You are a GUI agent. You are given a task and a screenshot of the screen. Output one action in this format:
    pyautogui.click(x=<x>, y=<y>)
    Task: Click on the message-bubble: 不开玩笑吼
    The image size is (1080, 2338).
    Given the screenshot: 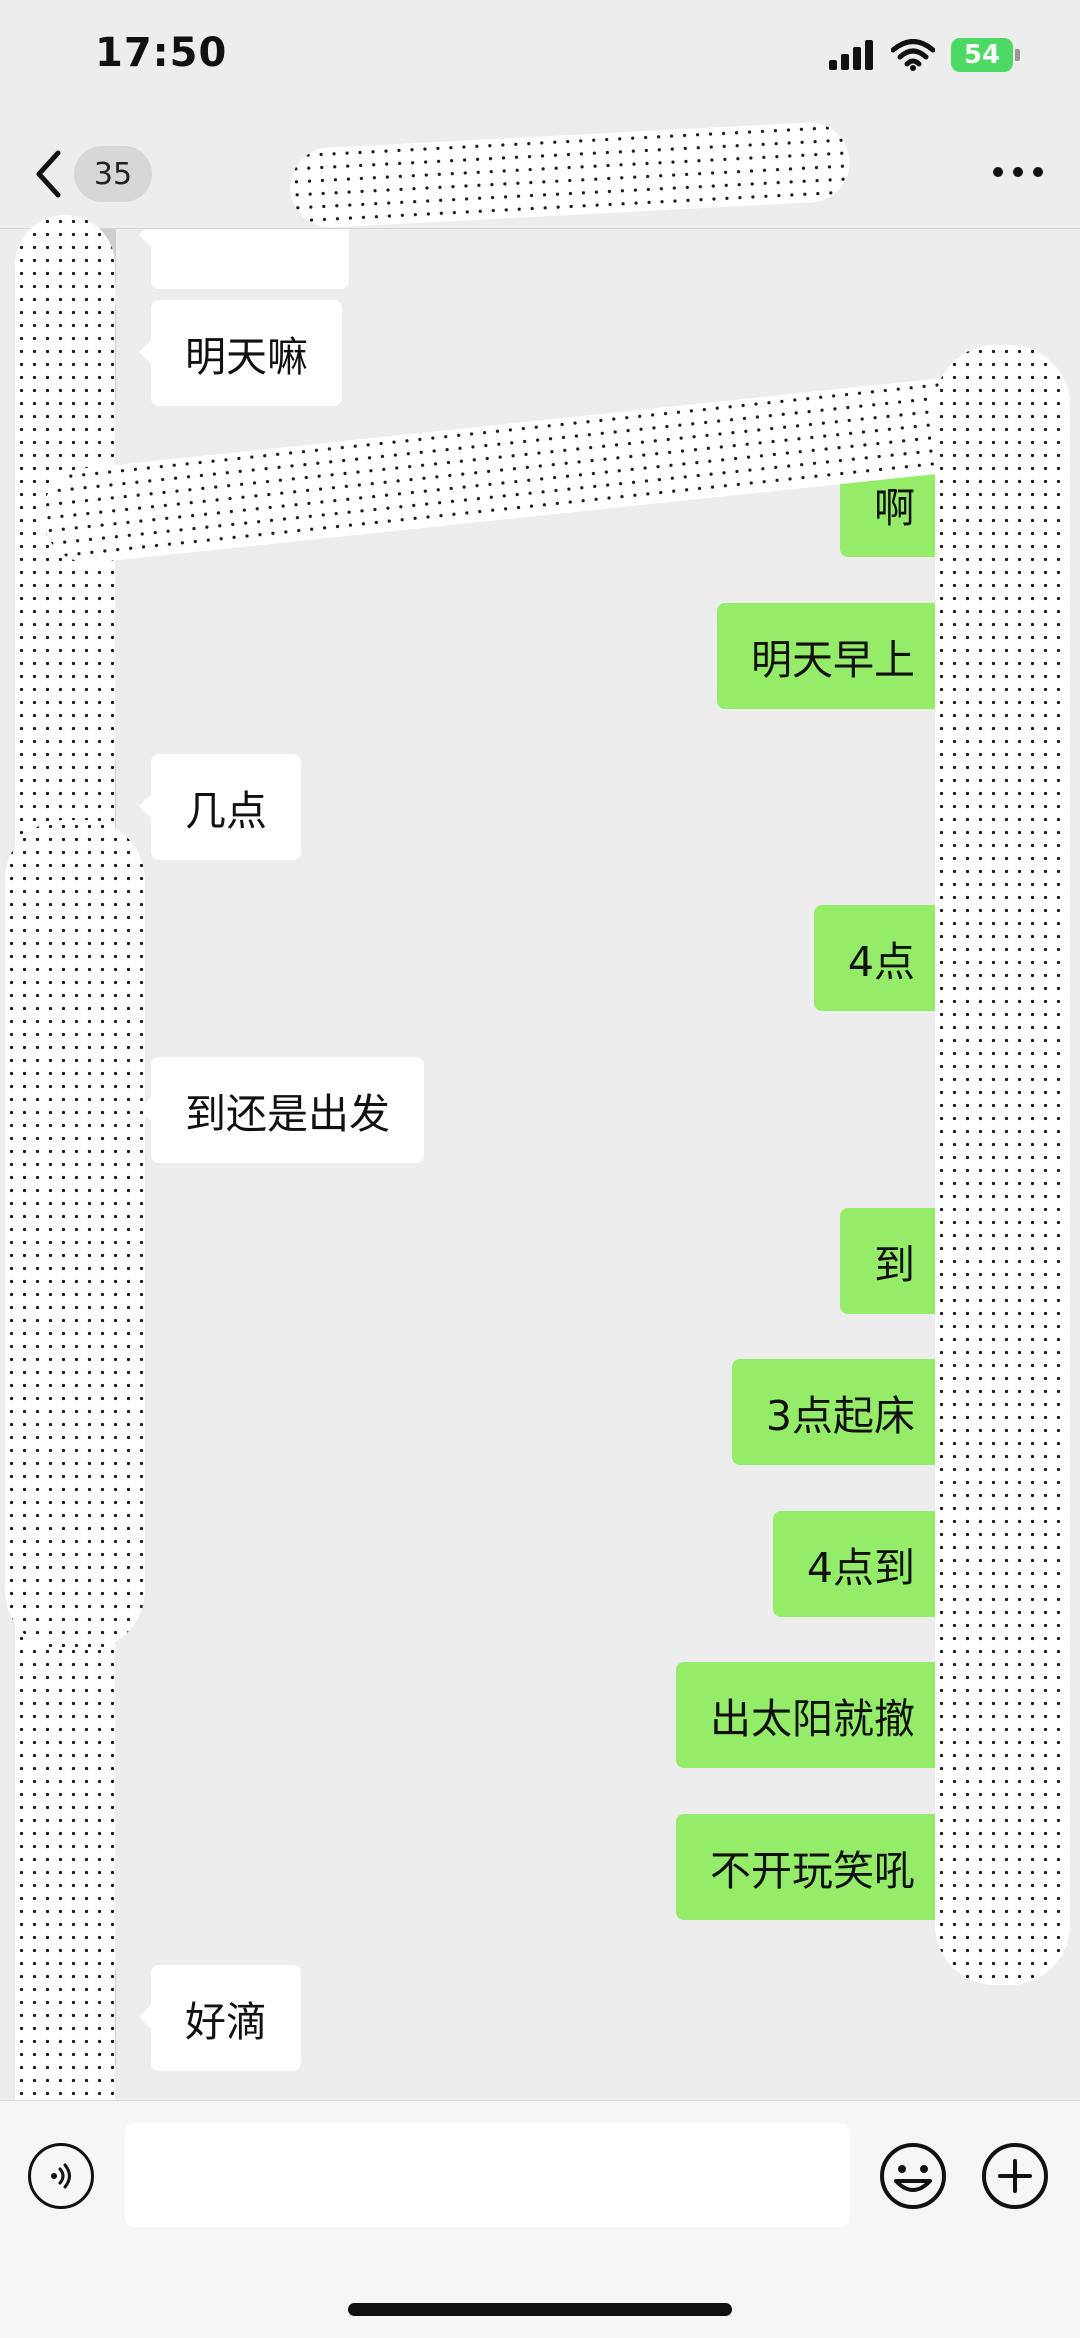 What is the action you would take?
    pyautogui.click(x=818, y=1867)
    